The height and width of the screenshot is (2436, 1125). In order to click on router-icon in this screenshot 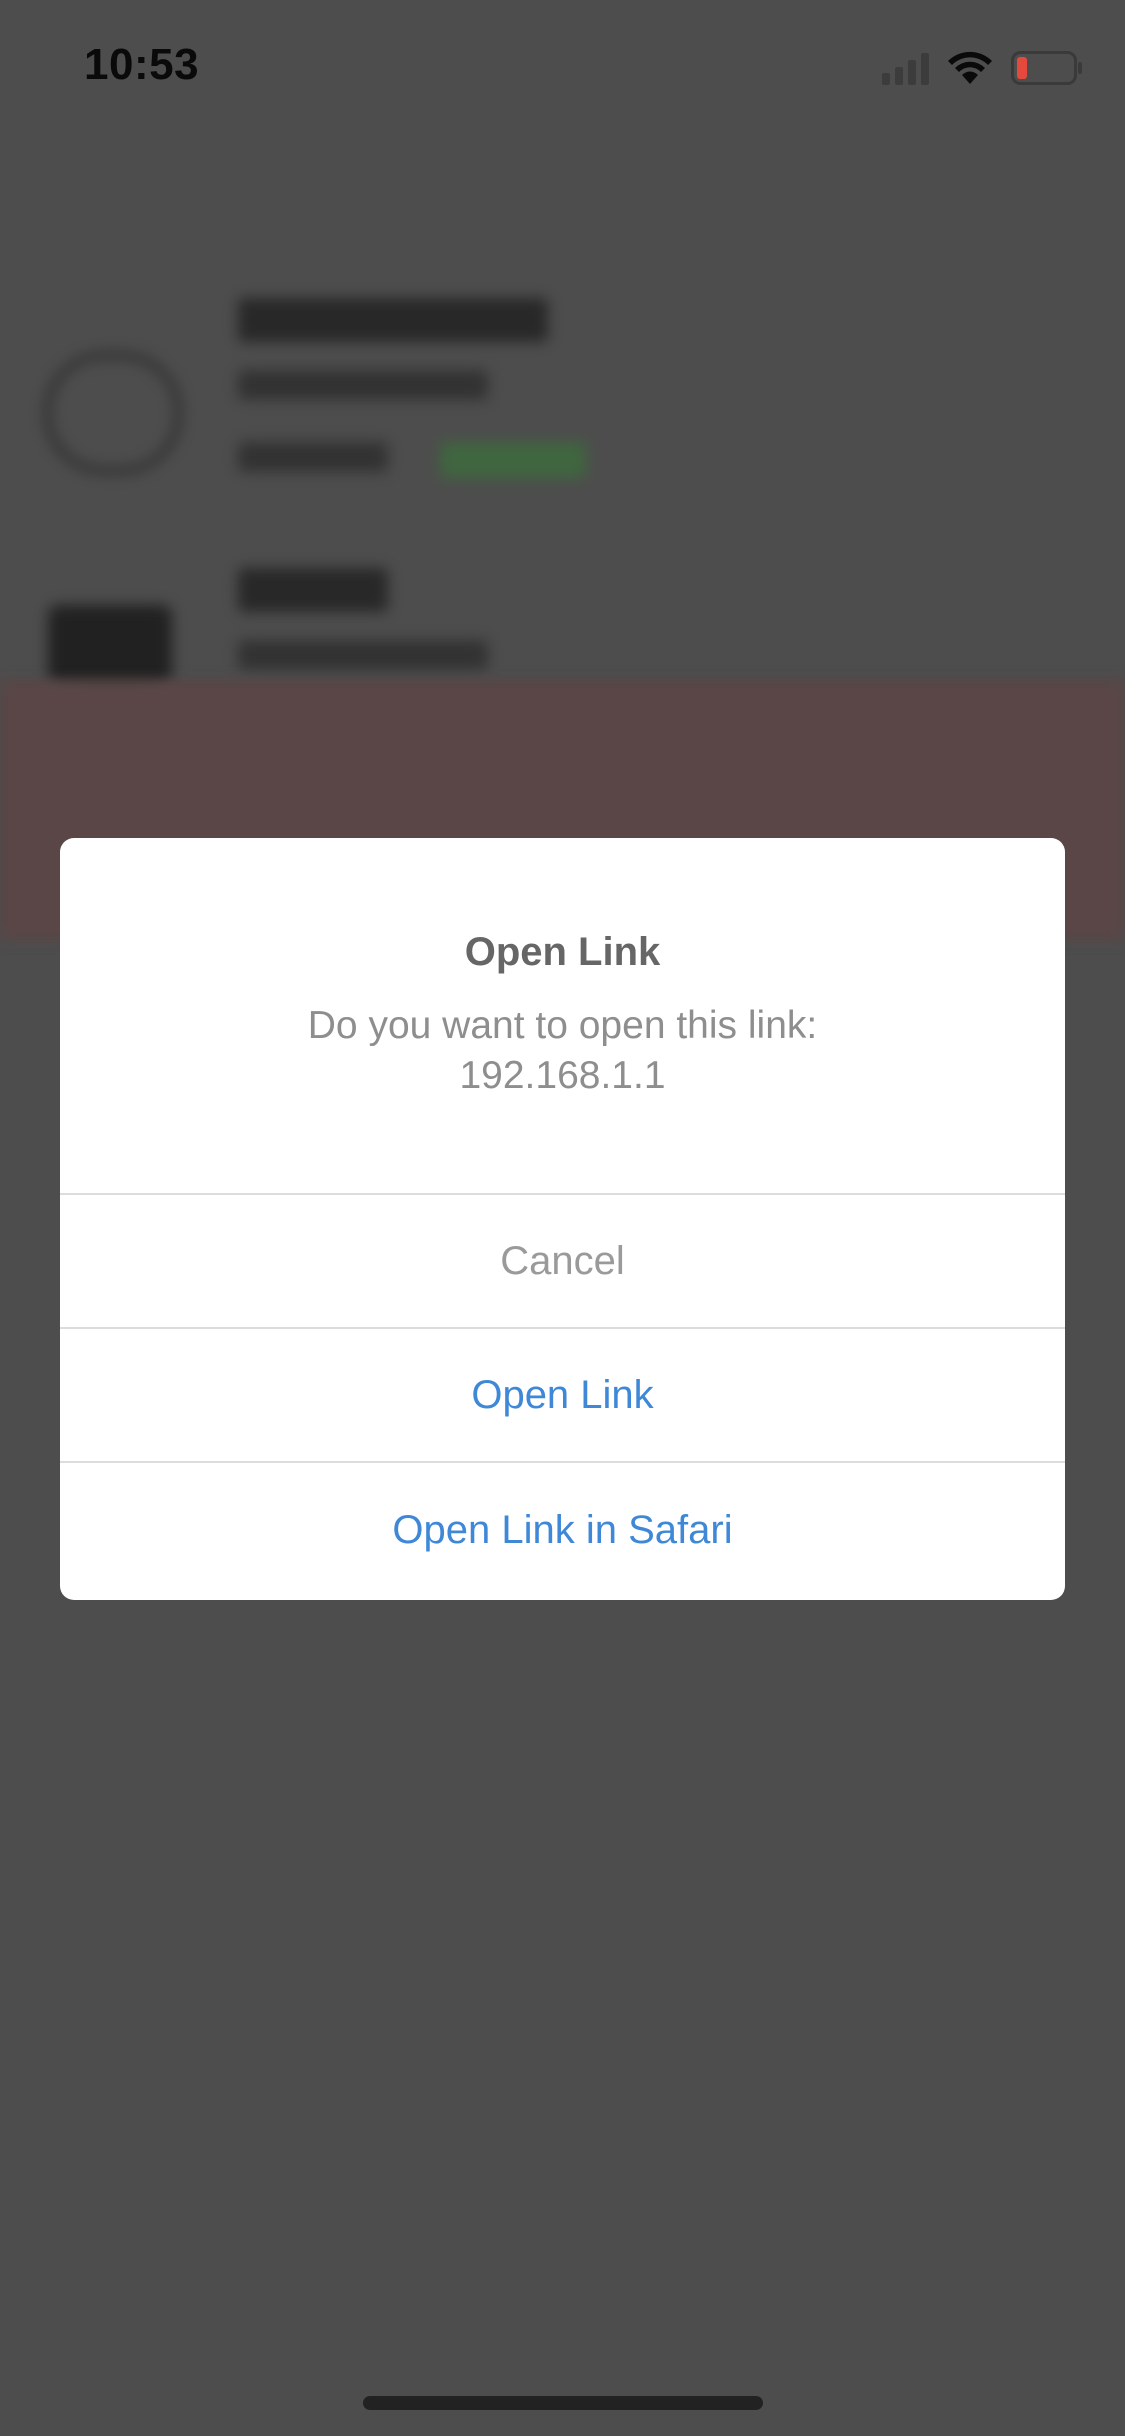, I will do `click(110, 645)`.